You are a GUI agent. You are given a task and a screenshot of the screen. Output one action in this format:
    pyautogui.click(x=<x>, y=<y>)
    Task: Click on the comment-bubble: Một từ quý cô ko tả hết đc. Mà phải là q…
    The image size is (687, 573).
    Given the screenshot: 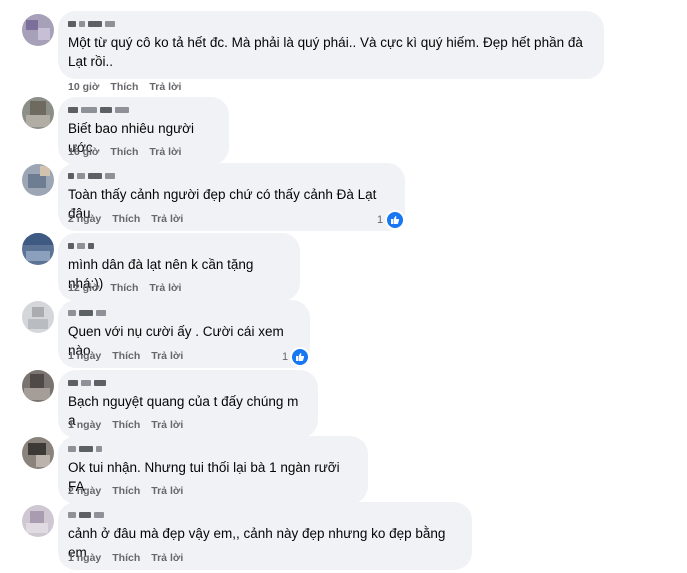 What is the action you would take?
    pyautogui.click(x=331, y=45)
    